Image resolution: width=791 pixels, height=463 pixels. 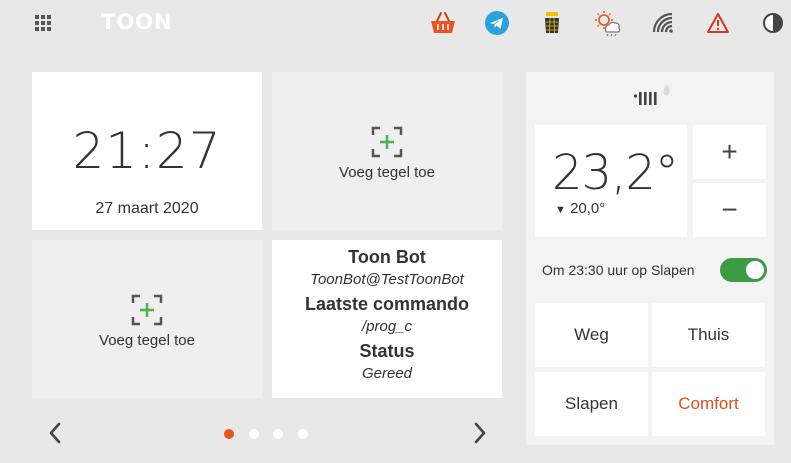 What do you see at coordinates (718, 23) in the screenshot?
I see `warning-icon` at bounding box center [718, 23].